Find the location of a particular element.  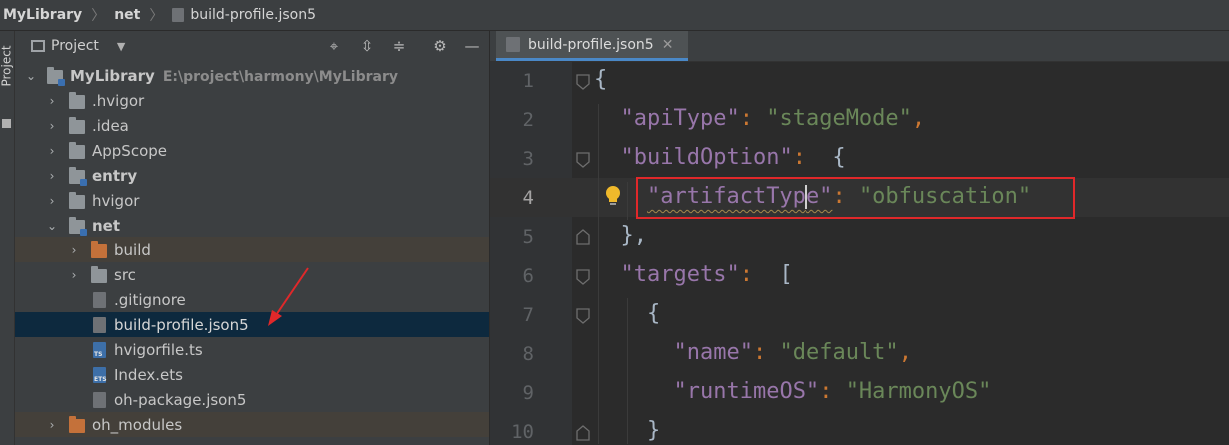

locate-icon: ⌖ is located at coordinates (334, 46).